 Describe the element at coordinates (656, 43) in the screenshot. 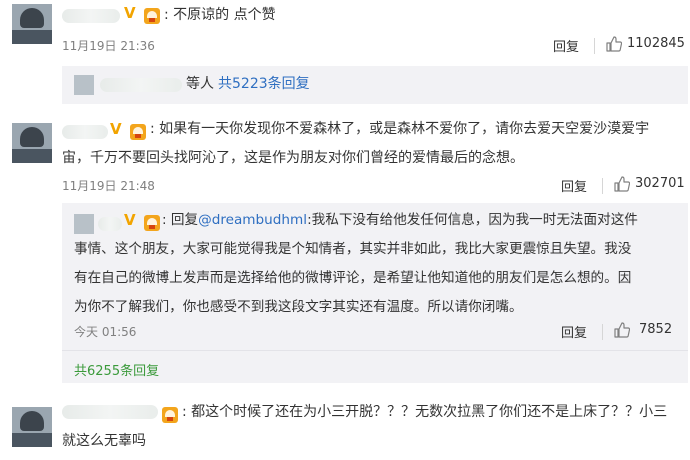

I see `like-count: 1102845` at that location.